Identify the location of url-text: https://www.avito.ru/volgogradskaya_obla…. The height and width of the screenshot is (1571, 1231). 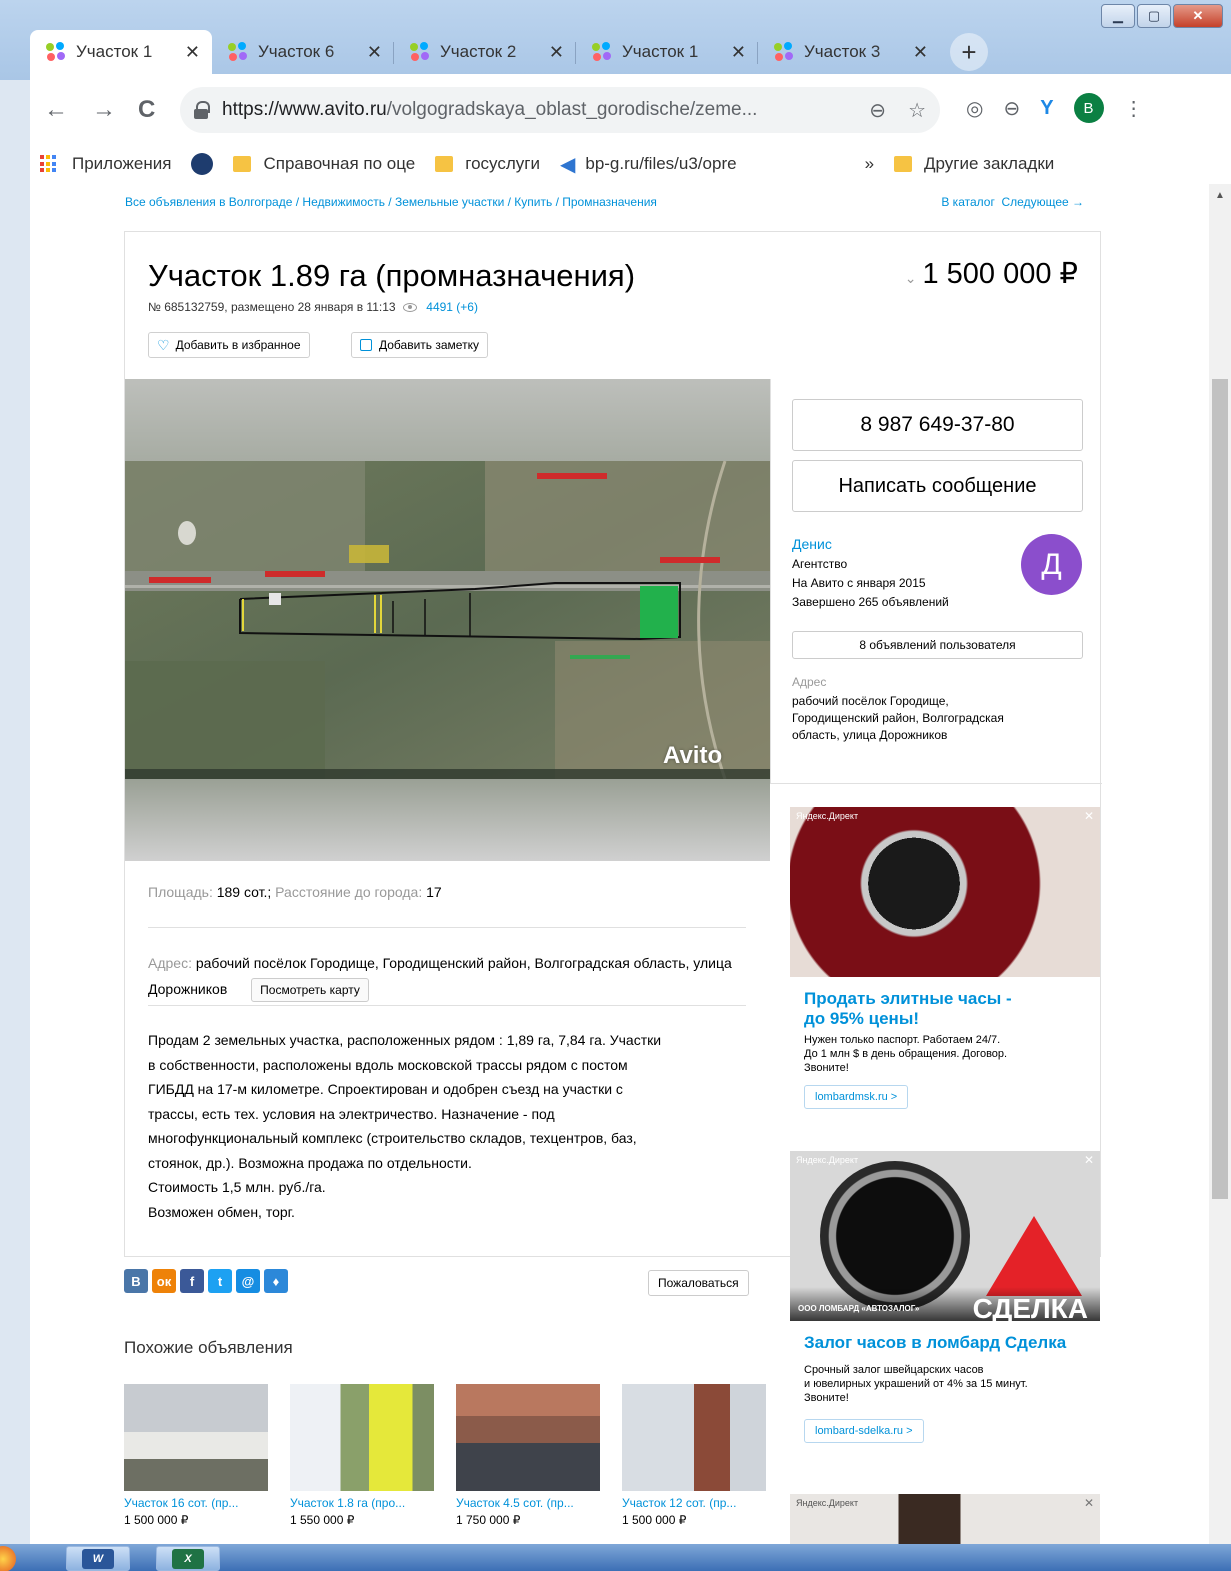
(490, 109).